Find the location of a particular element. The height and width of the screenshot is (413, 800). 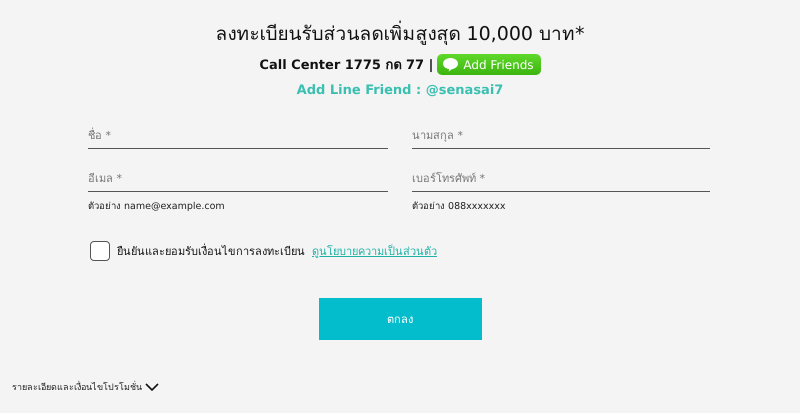

chevron-icon is located at coordinates (152, 387).